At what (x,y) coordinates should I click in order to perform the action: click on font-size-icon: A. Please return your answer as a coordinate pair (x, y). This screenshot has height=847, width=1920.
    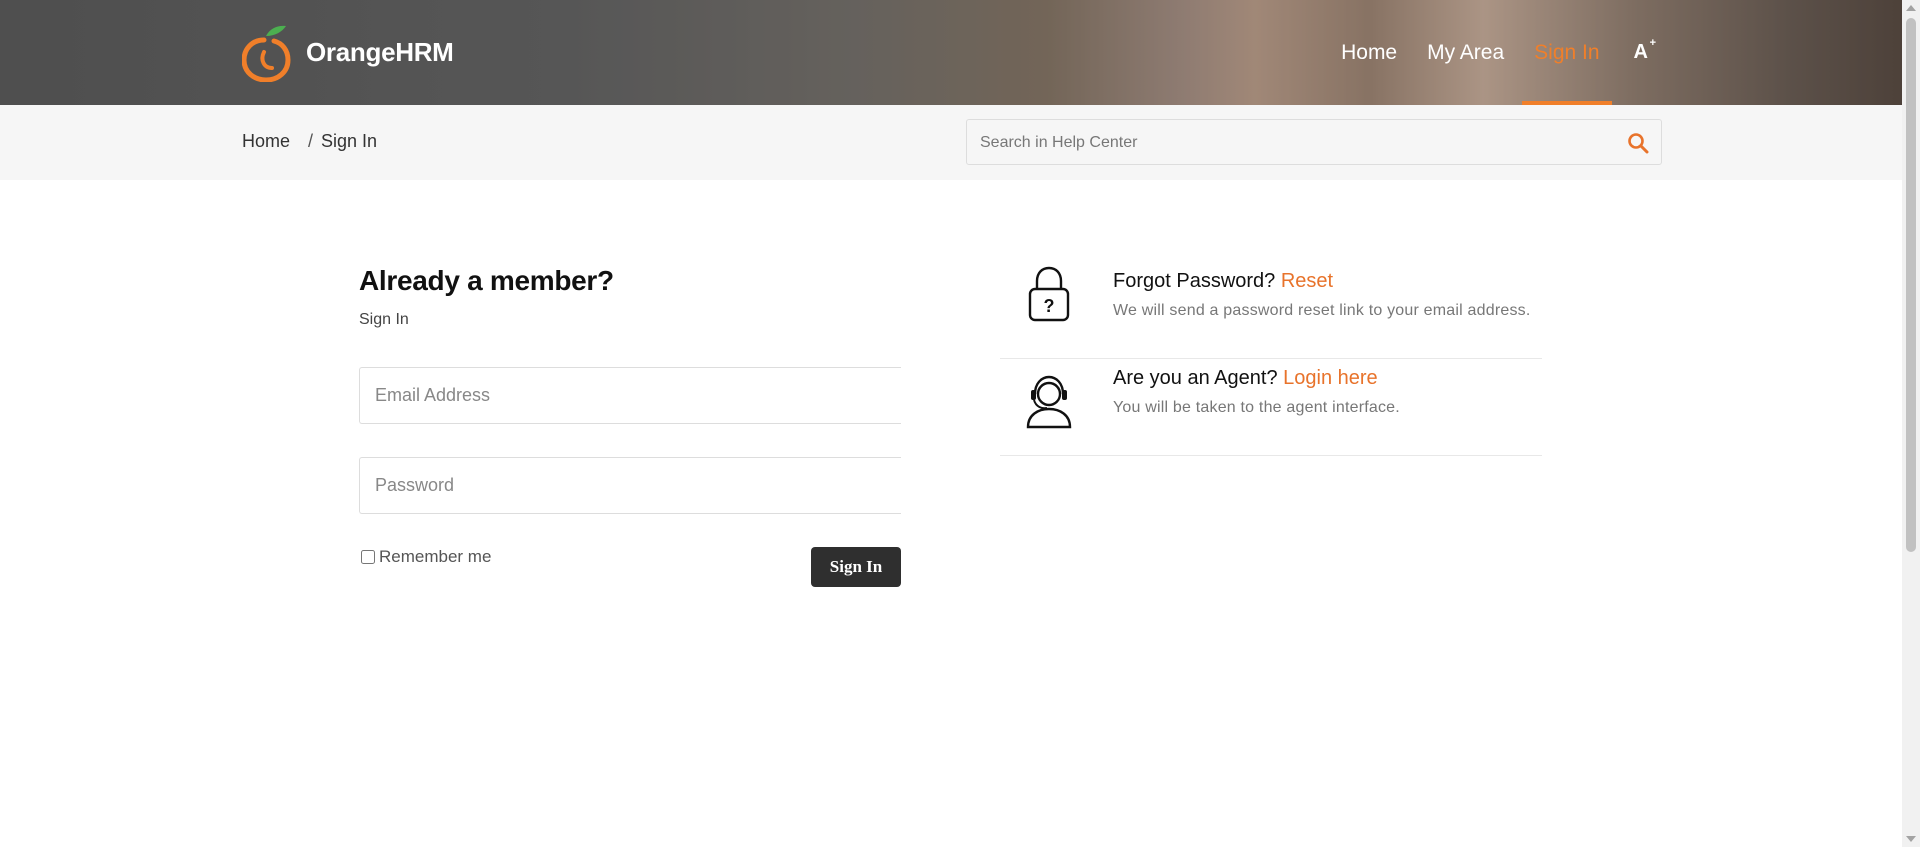
    Looking at the image, I should click on (1640, 52).